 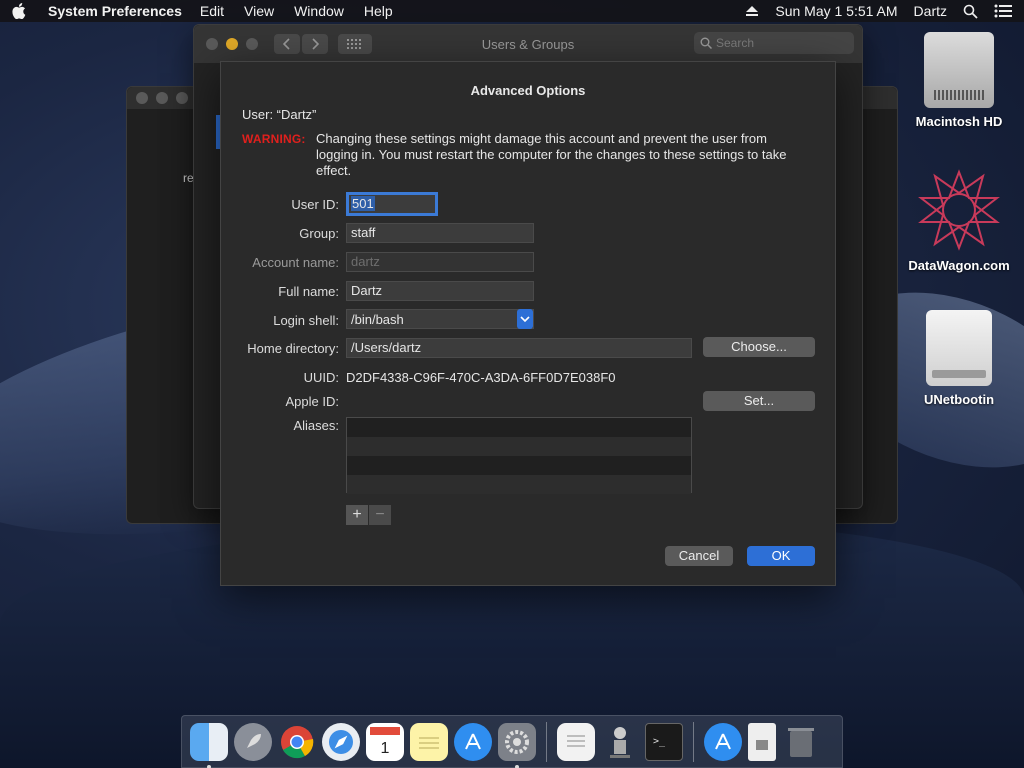 I want to click on login-shell-popup: /bin/bash, so click(x=440, y=319).